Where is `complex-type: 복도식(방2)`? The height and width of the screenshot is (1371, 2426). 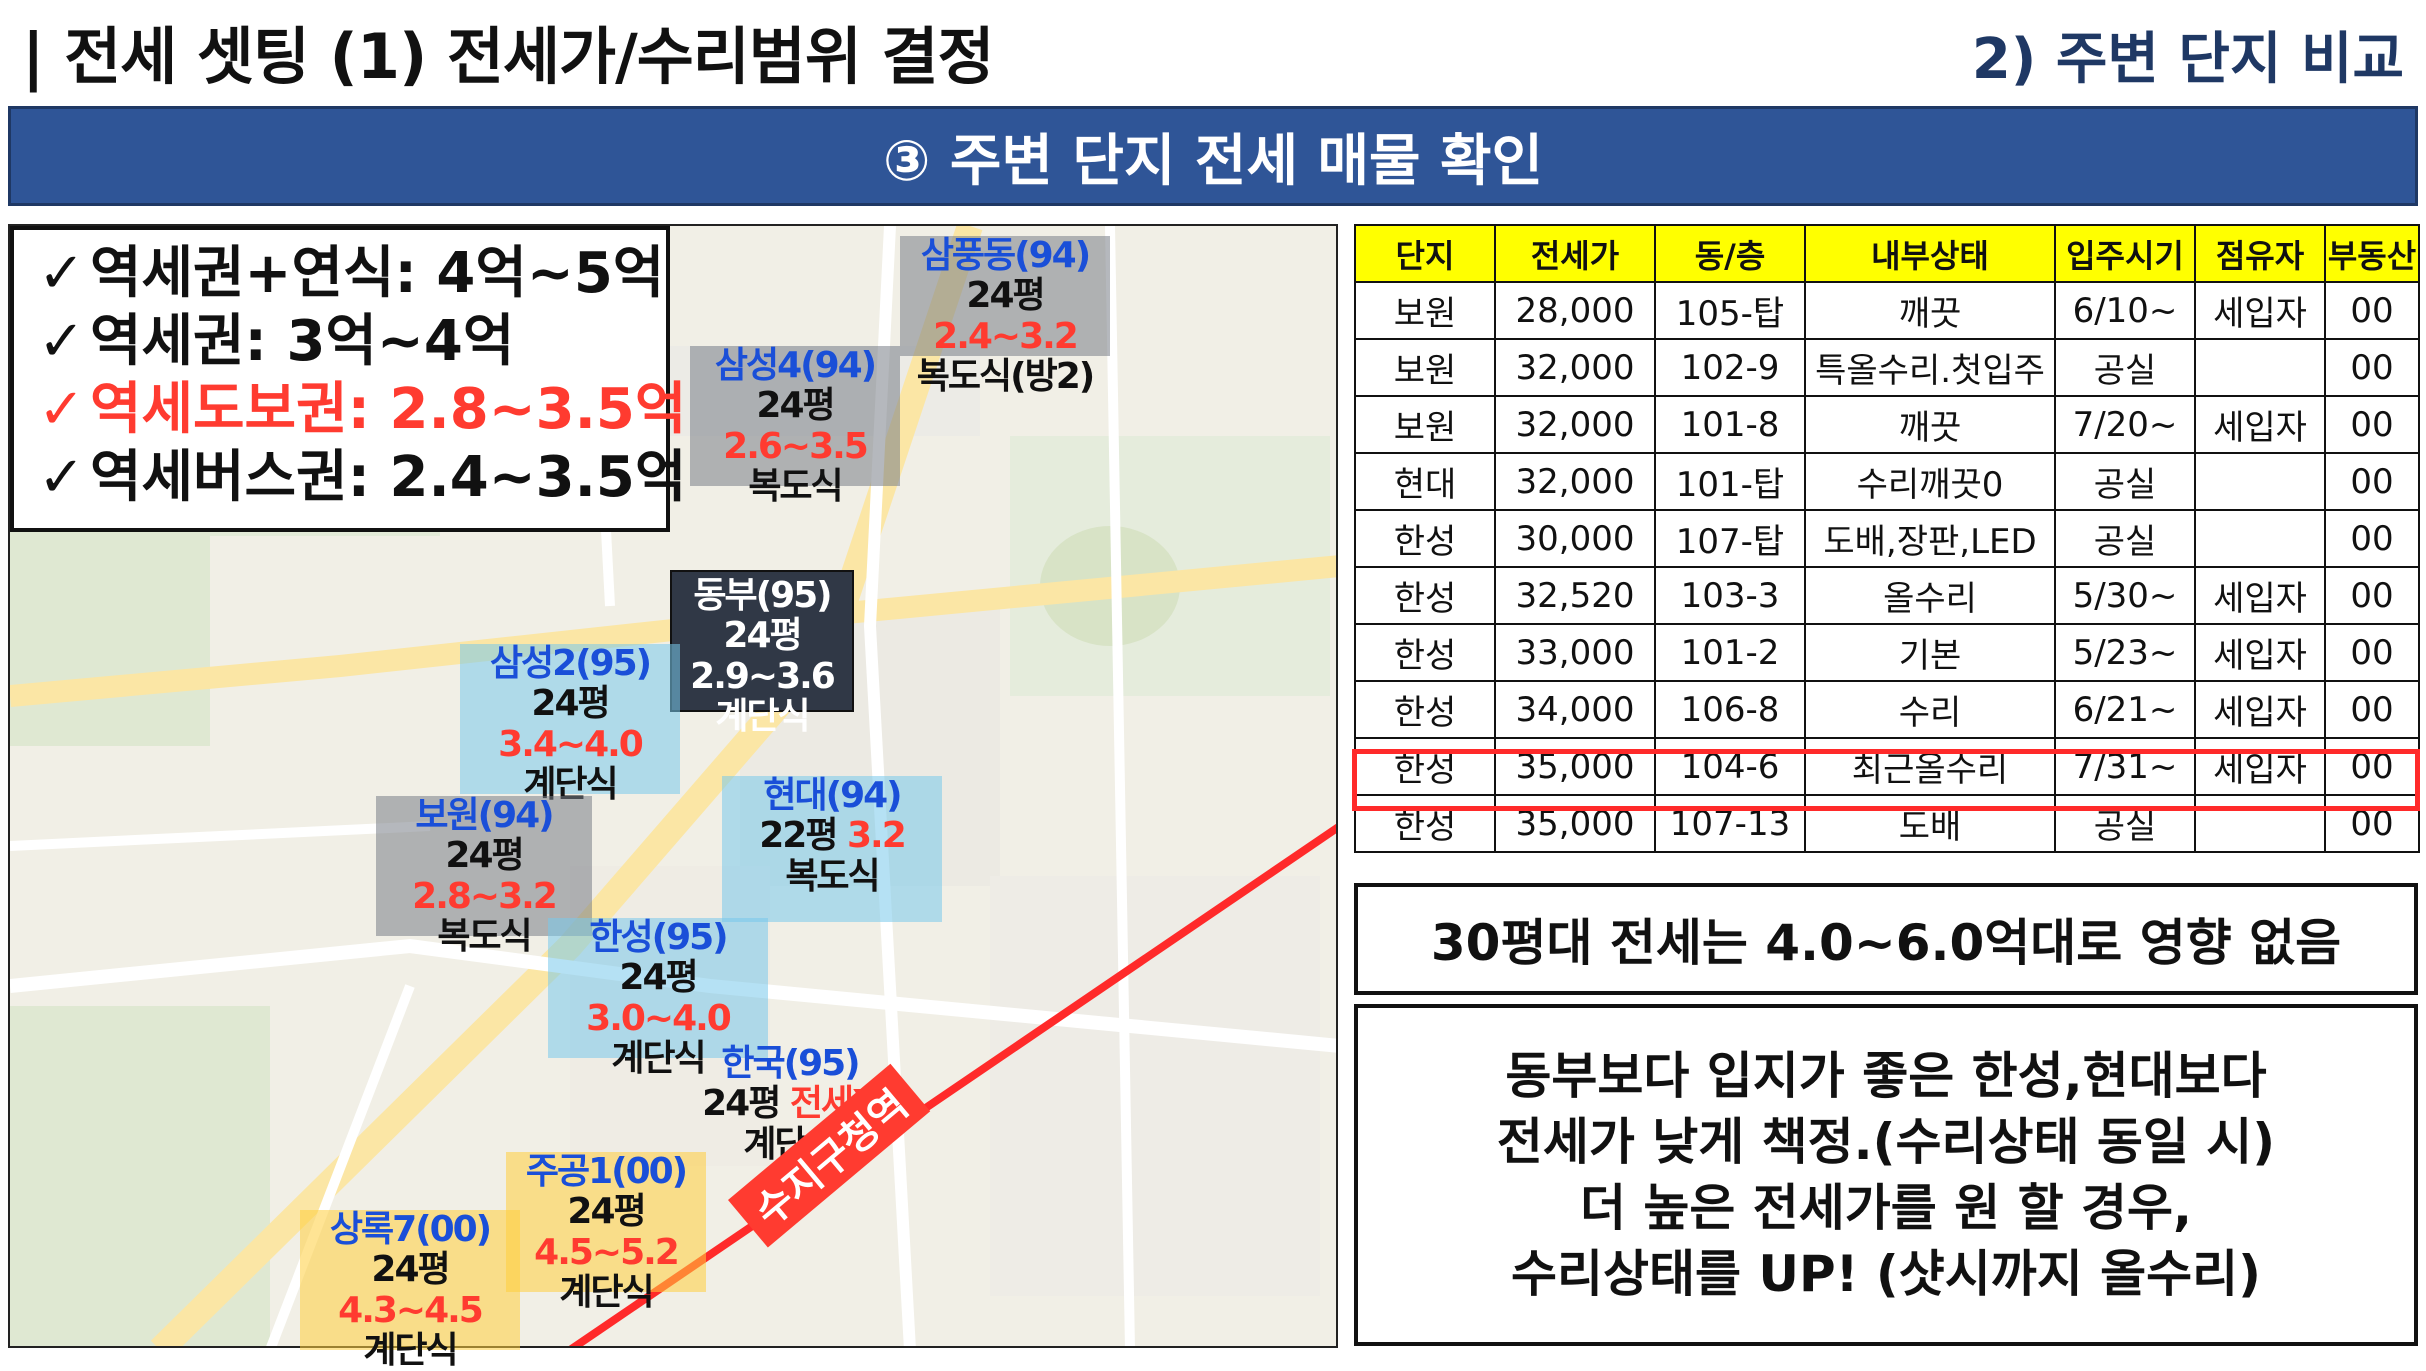
complex-type: 복도식(방2) is located at coordinates (1005, 376).